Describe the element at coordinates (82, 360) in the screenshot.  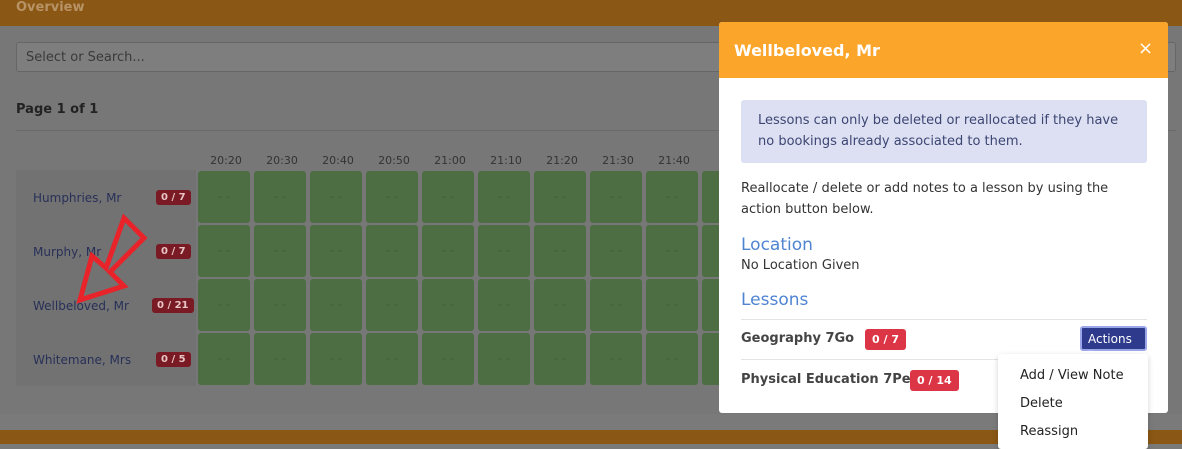
I see `staff-name: Whitemane, Mrs` at that location.